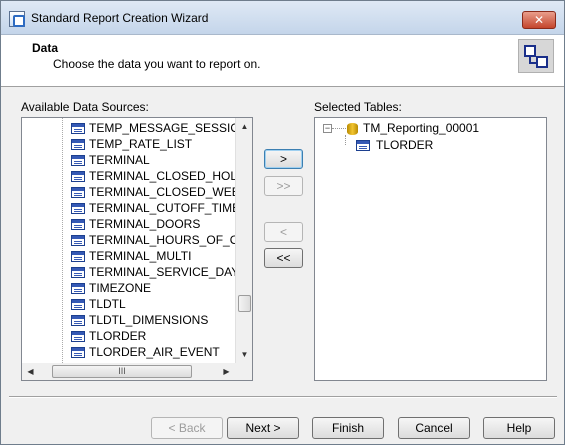 Image resolution: width=565 pixels, height=445 pixels. Describe the element at coordinates (164, 208) in the screenshot. I see `available-table-item: TERMINAL_CUTOFF_TIME` at that location.